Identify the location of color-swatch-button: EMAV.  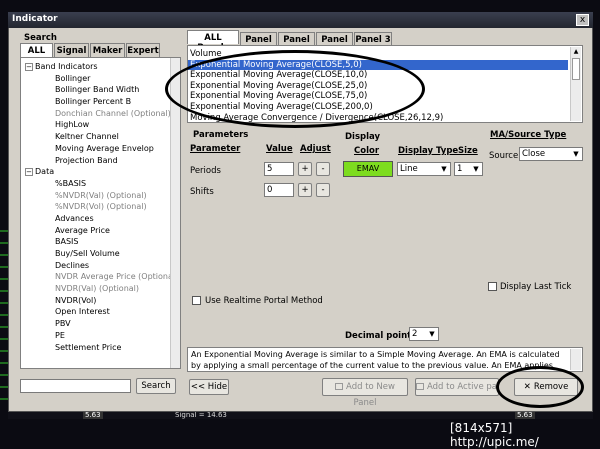
(368, 169).